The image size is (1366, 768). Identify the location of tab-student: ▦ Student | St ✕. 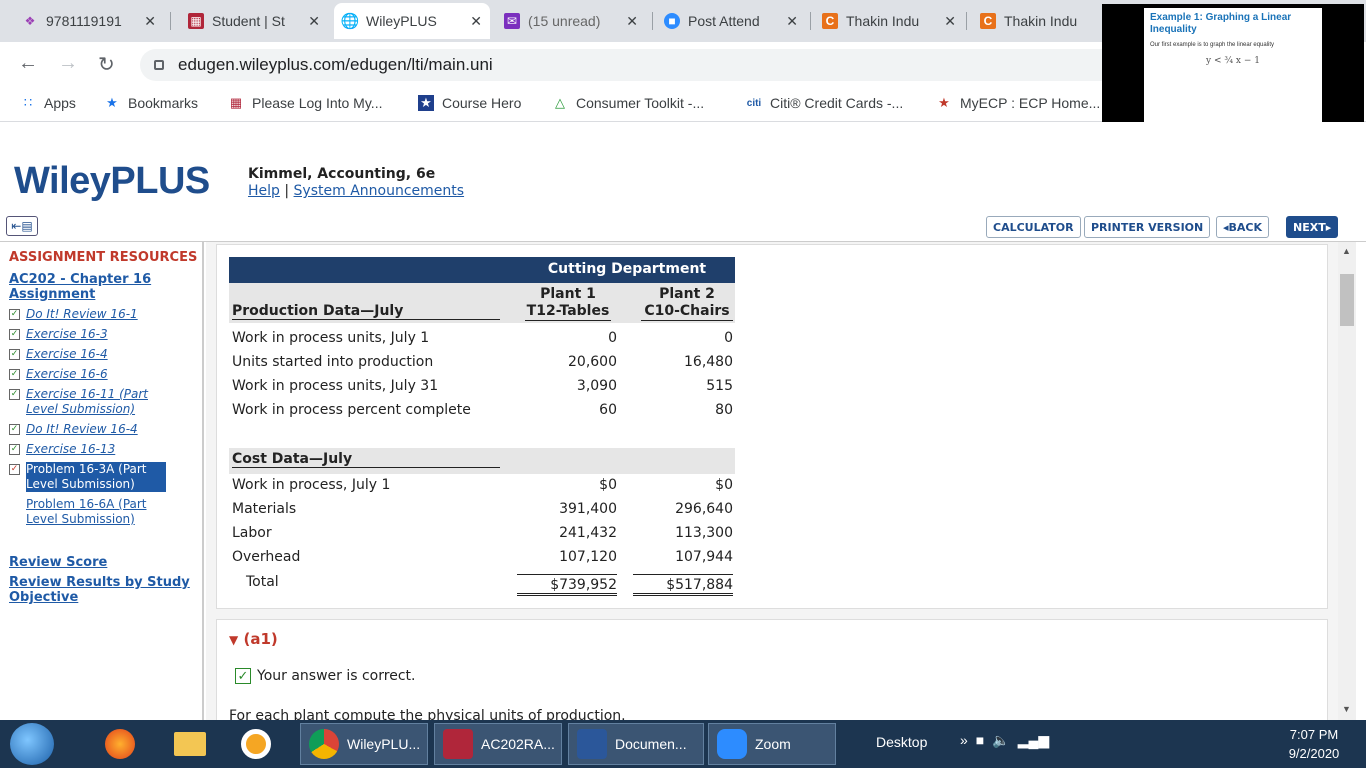
(254, 21).